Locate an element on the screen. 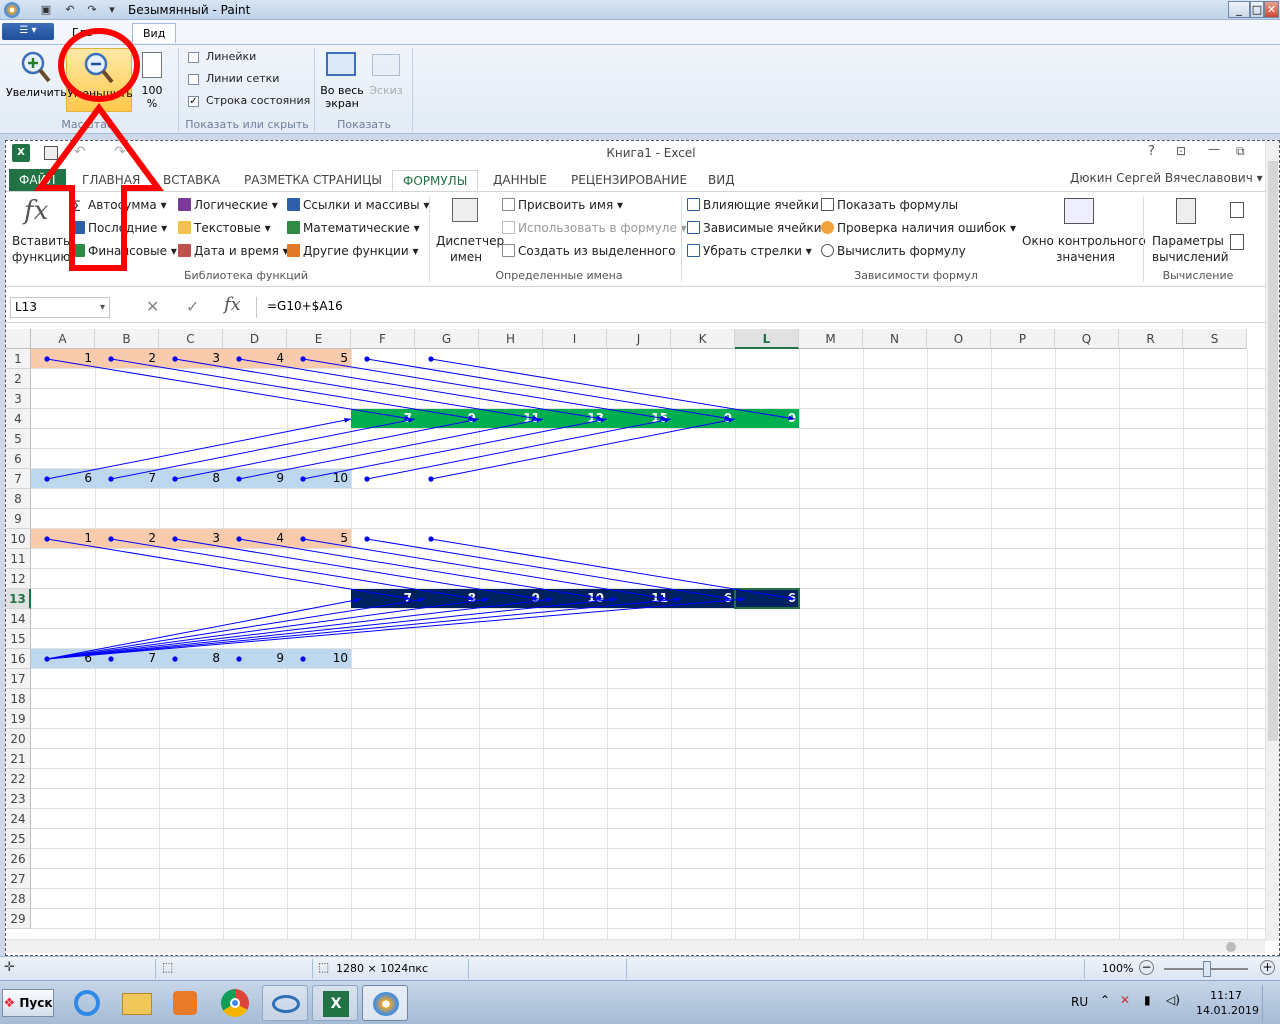 The width and height of the screenshot is (1280, 1024). taskbar-explorer is located at coordinates (137, 1003).